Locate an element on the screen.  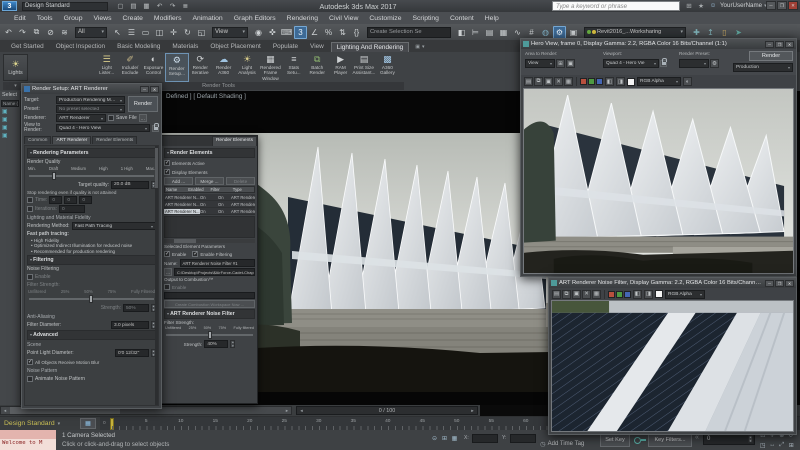
elements-active-checkbox is located at coordinates (167, 163).